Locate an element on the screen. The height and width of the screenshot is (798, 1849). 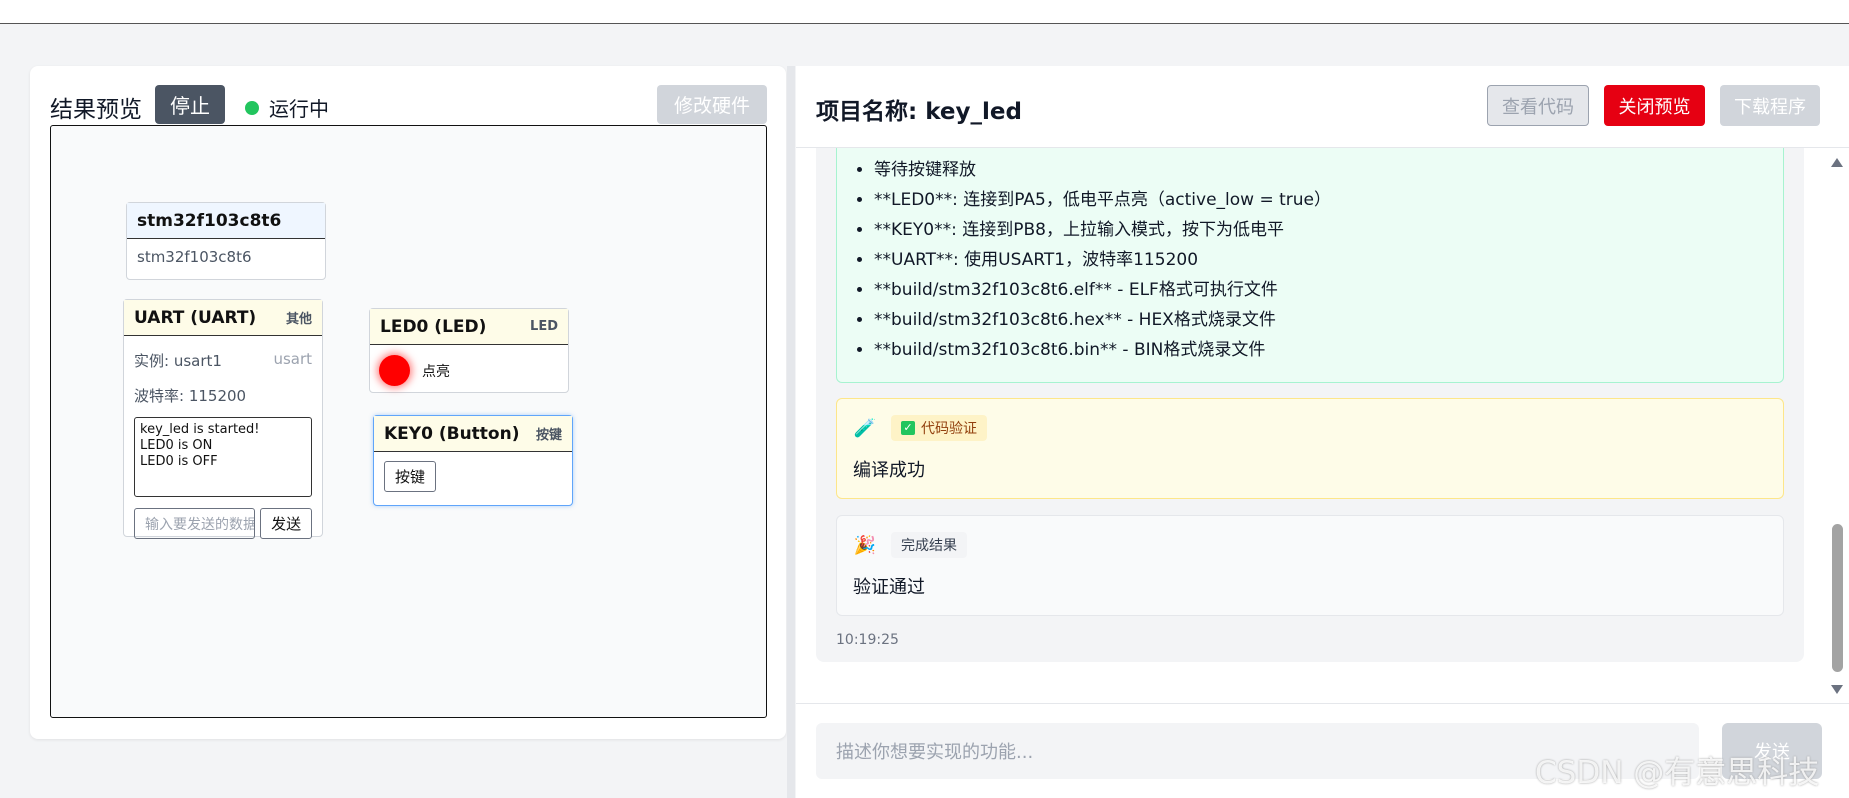
list-item: 等待按键释放 is located at coordinates (1102, 170).